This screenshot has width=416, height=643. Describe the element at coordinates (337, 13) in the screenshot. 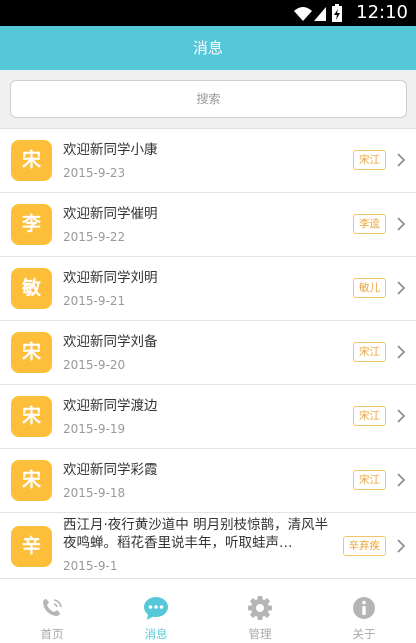

I see `battery-icon` at that location.